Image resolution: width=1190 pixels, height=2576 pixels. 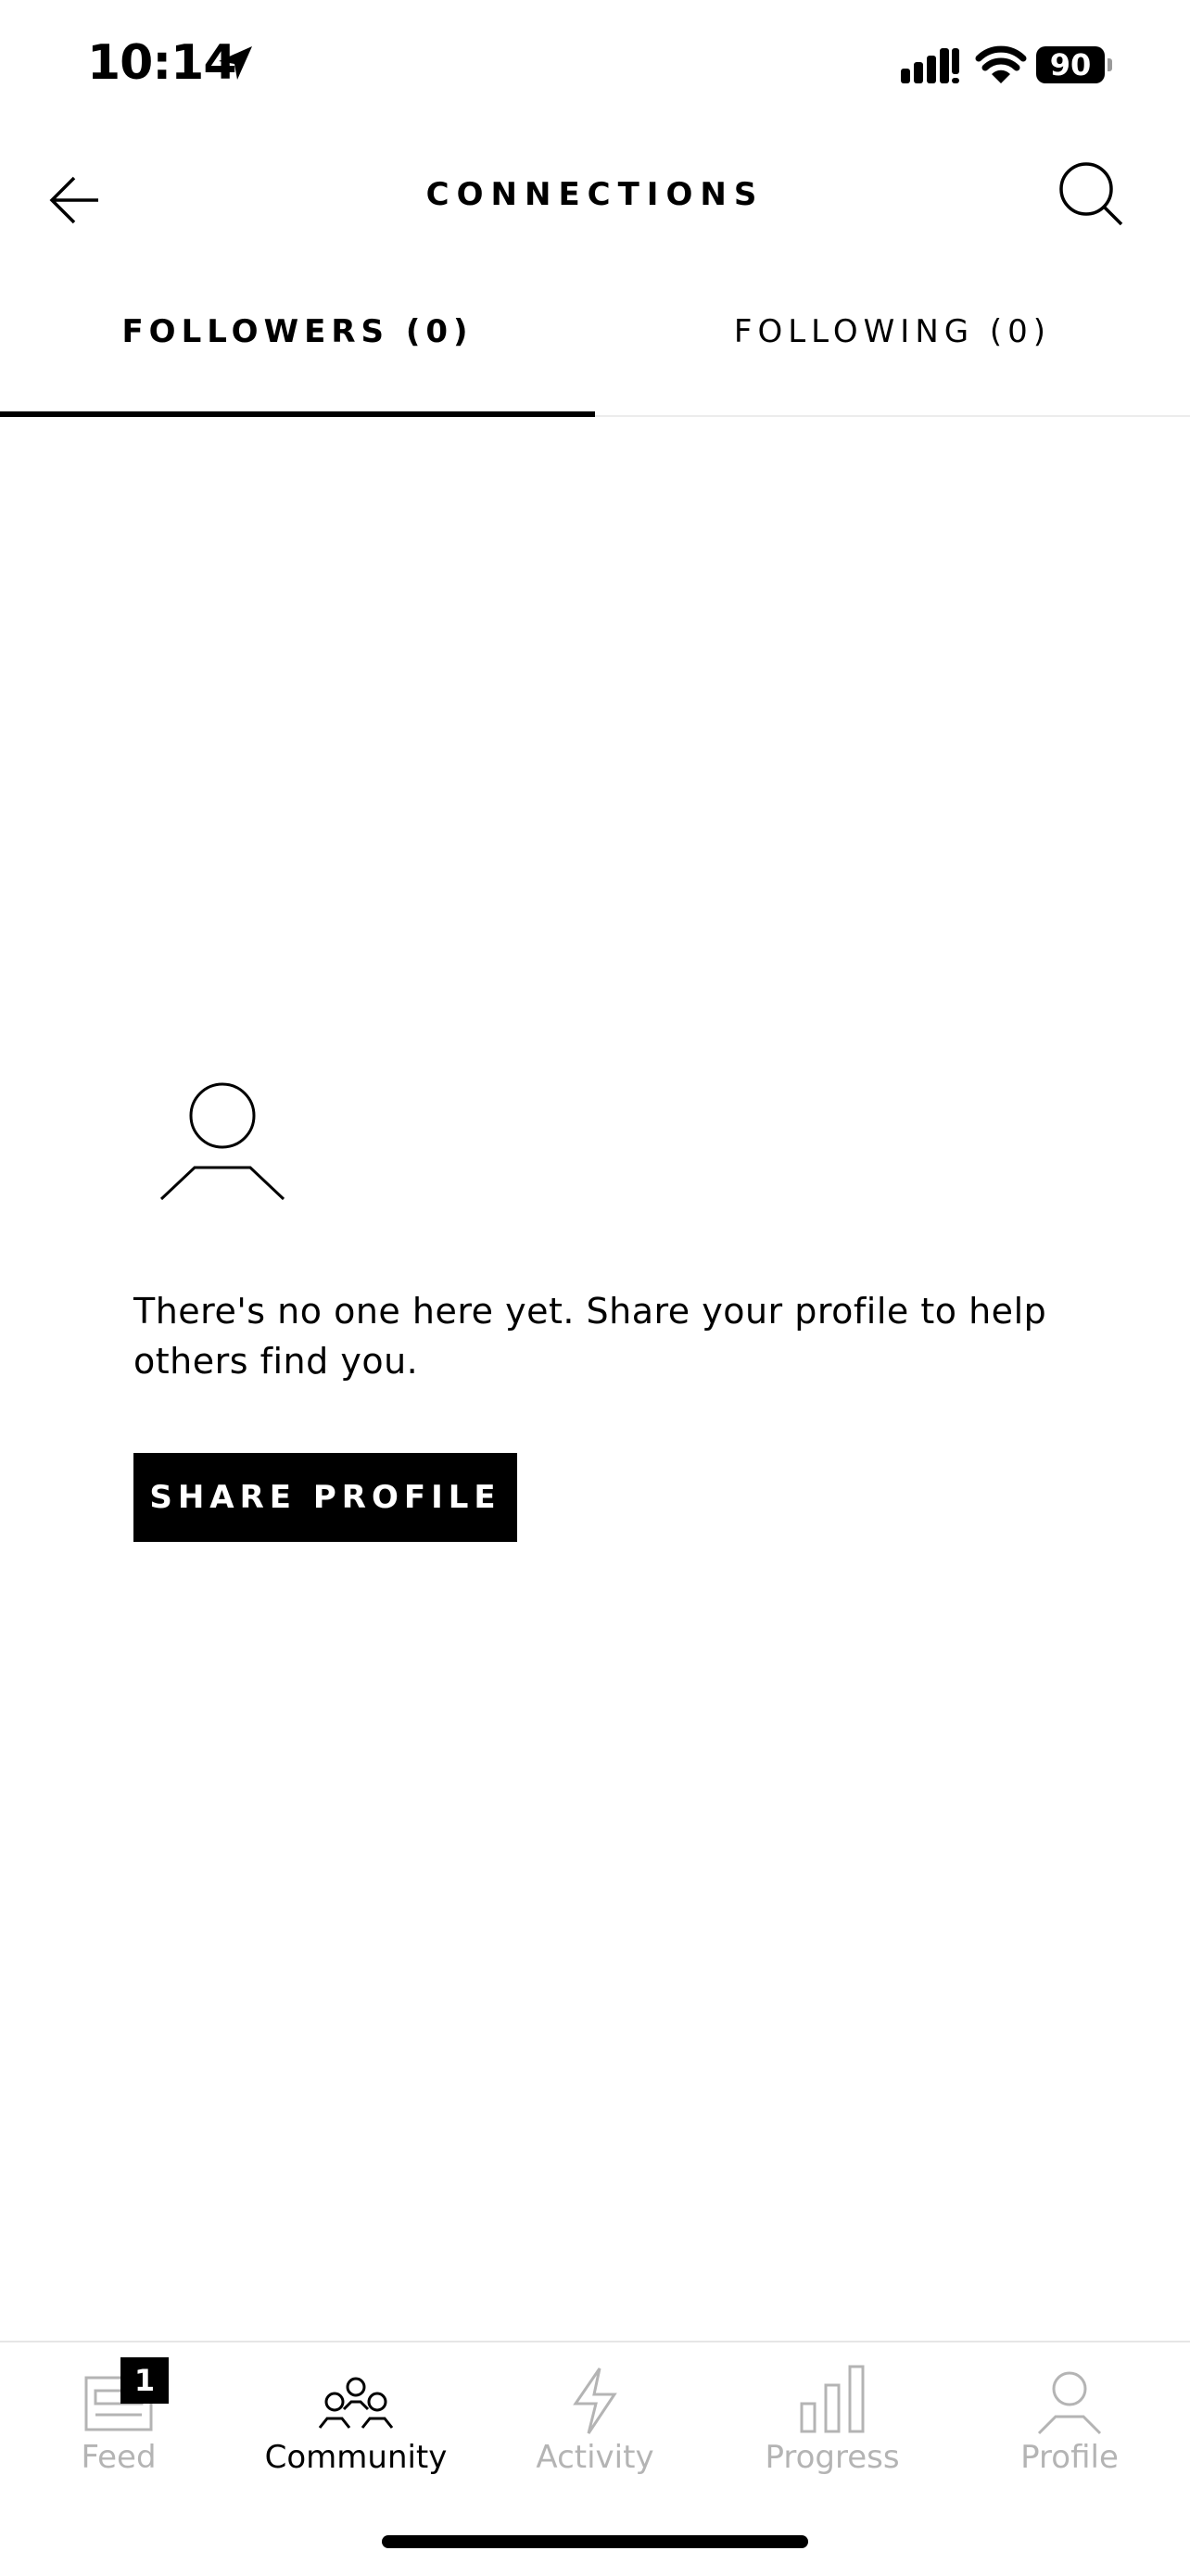 I want to click on status-bar: 10:14 90, so click(x=595, y=69).